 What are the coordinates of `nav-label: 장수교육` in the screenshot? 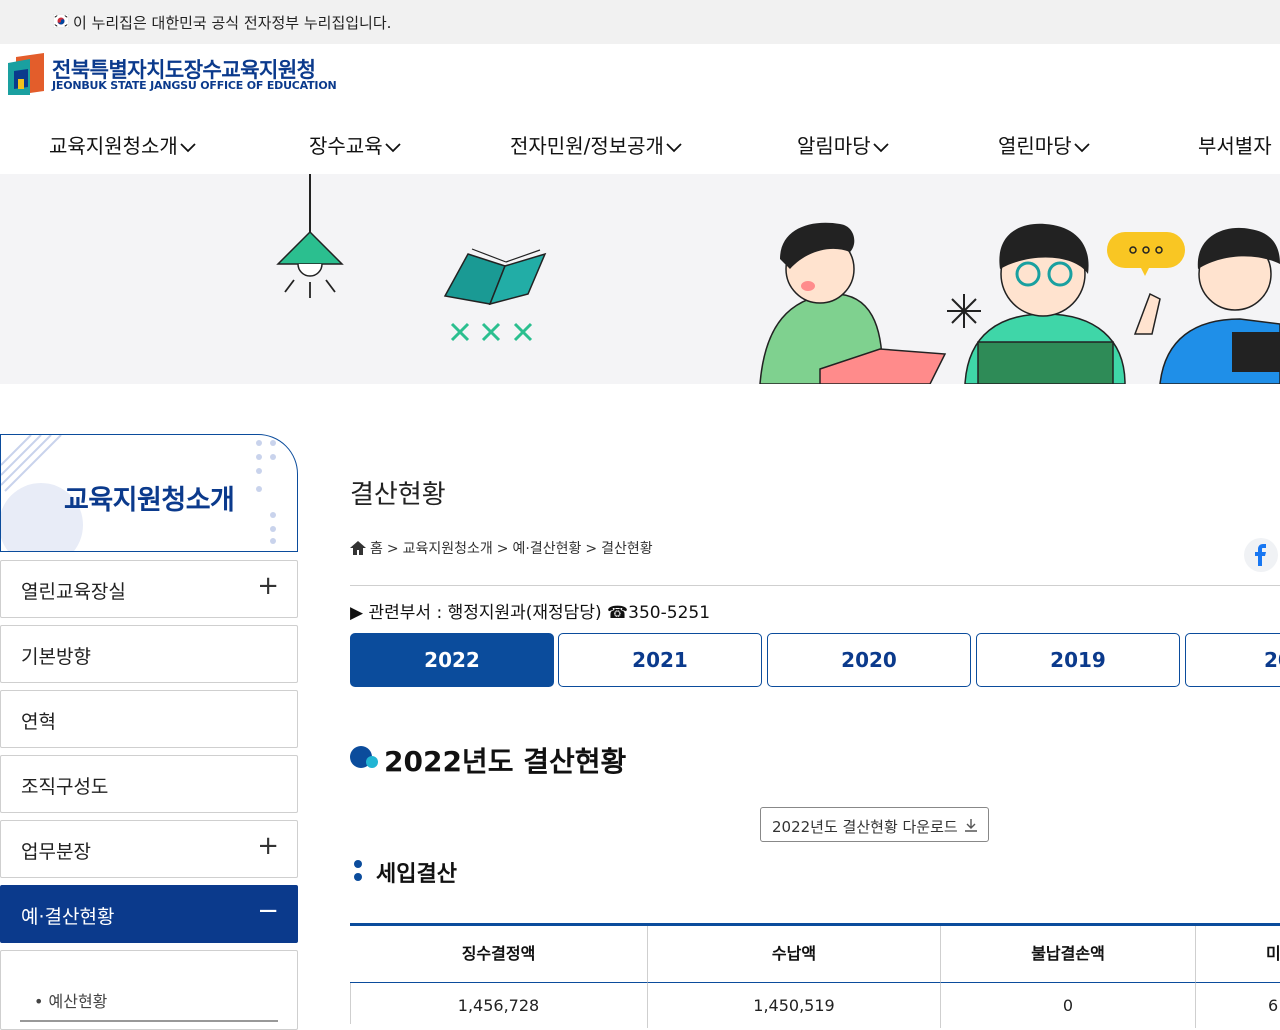 It's located at (346, 146).